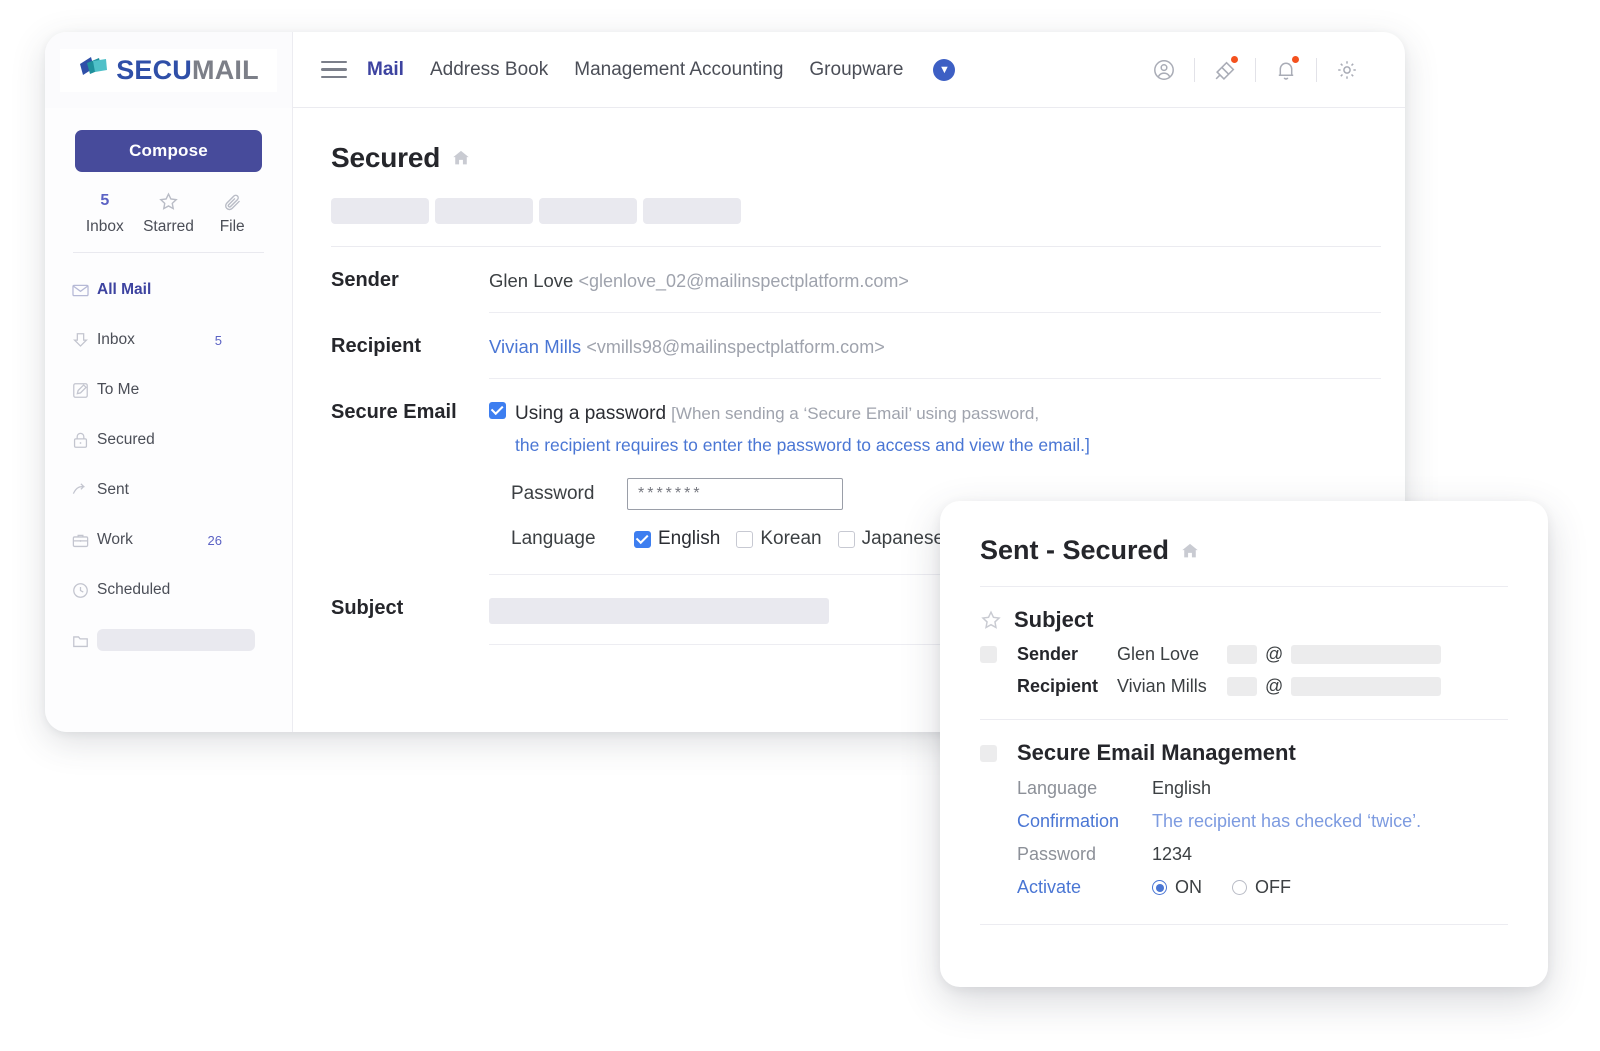 The height and width of the screenshot is (1051, 1600). Describe the element at coordinates (367, 608) in the screenshot. I see `subject-label: Subject` at that location.